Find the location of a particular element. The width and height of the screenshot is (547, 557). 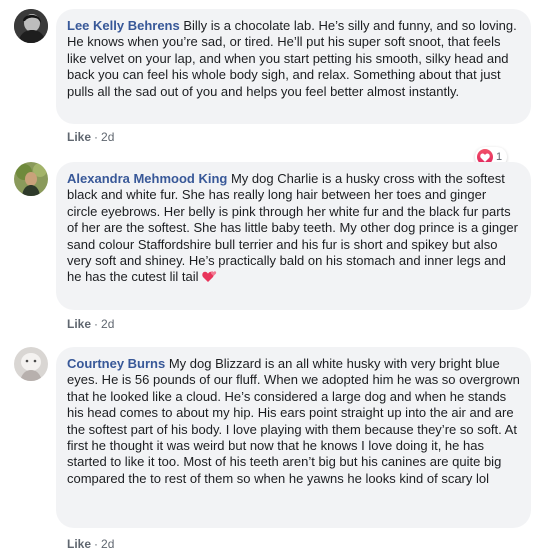

two-hearts-icon is located at coordinates (210, 278).